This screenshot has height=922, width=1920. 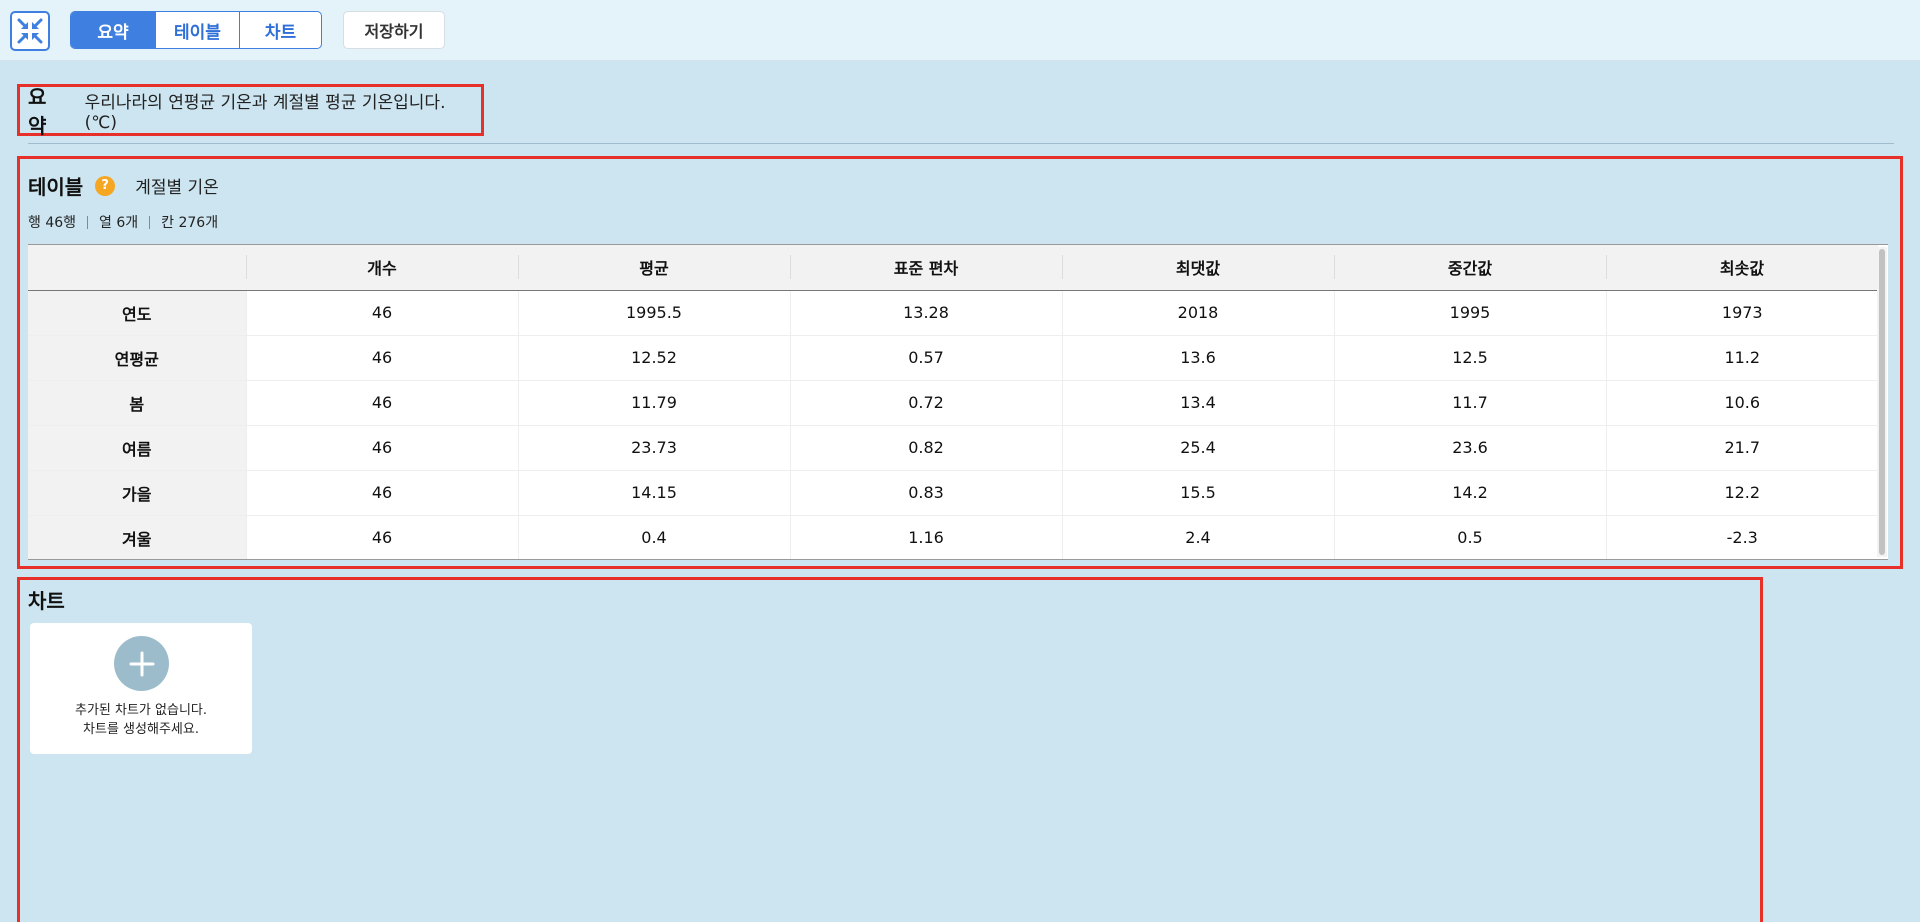 What do you see at coordinates (654, 268) in the screenshot?
I see `column-header: 평균` at bounding box center [654, 268].